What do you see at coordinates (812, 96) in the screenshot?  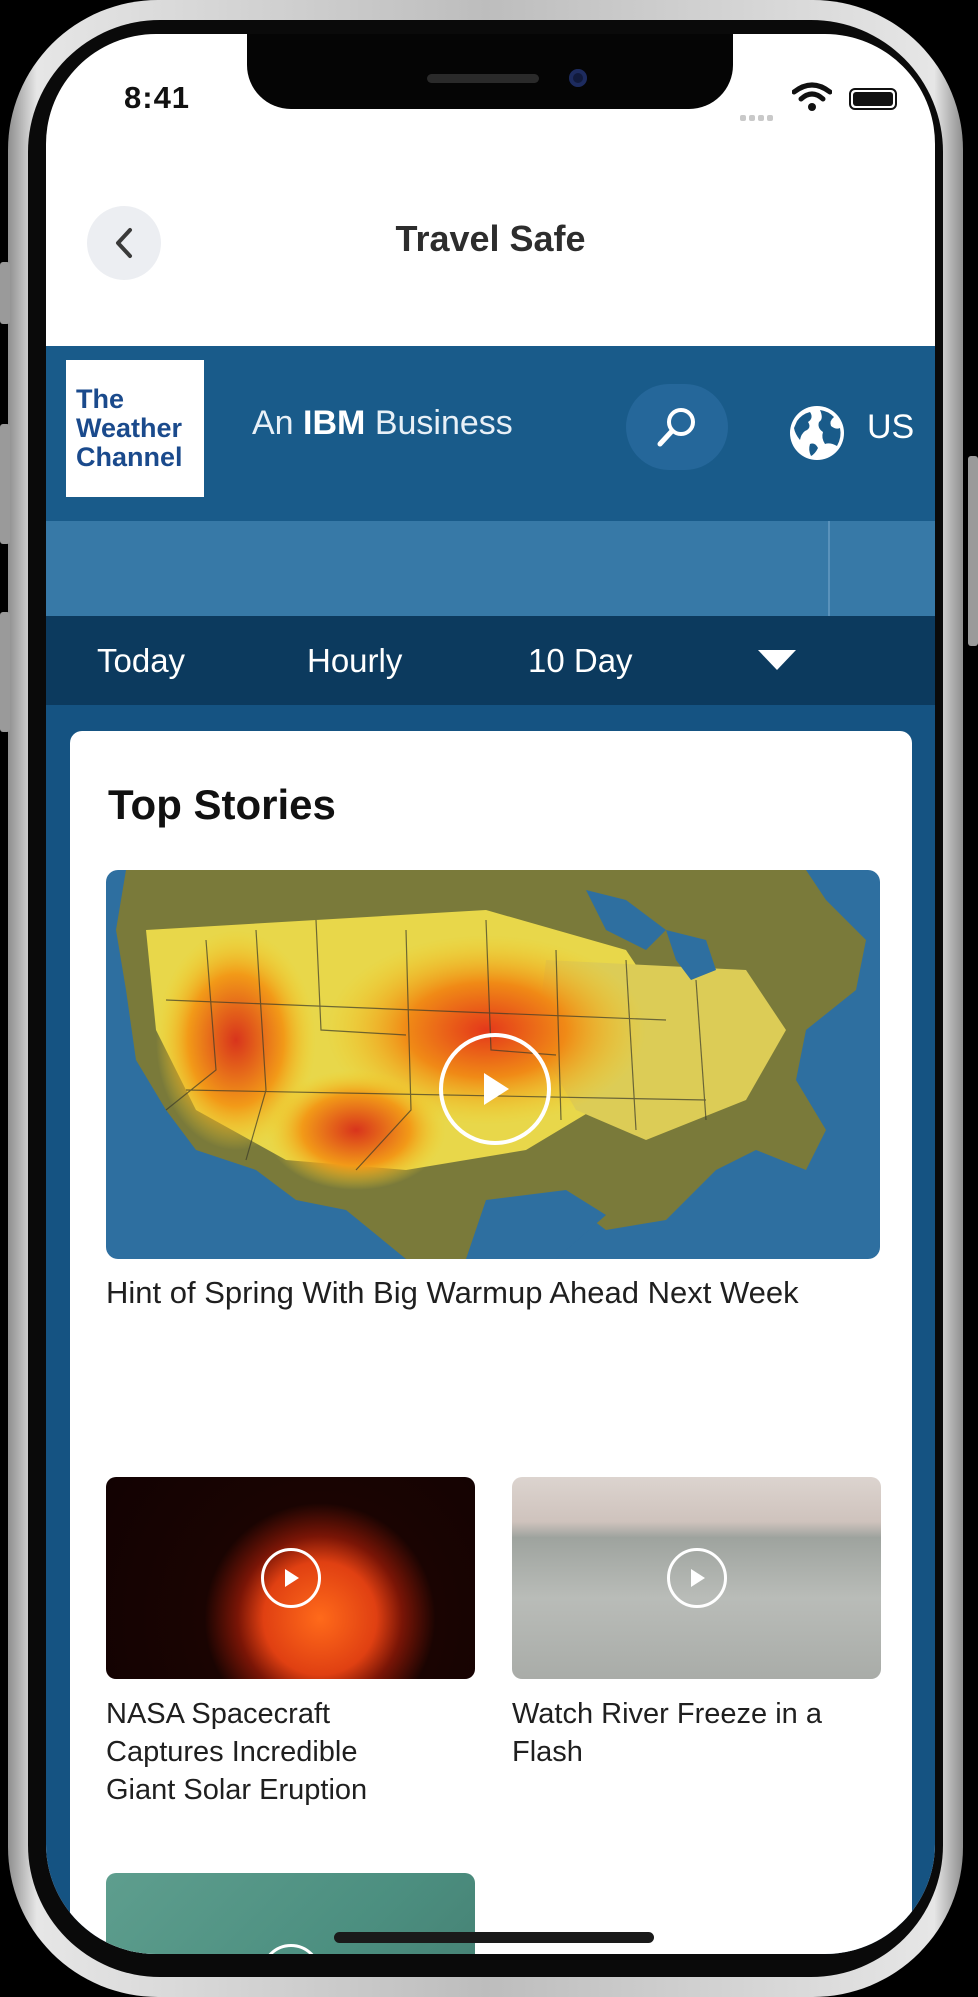 I see `wifi-icon` at bounding box center [812, 96].